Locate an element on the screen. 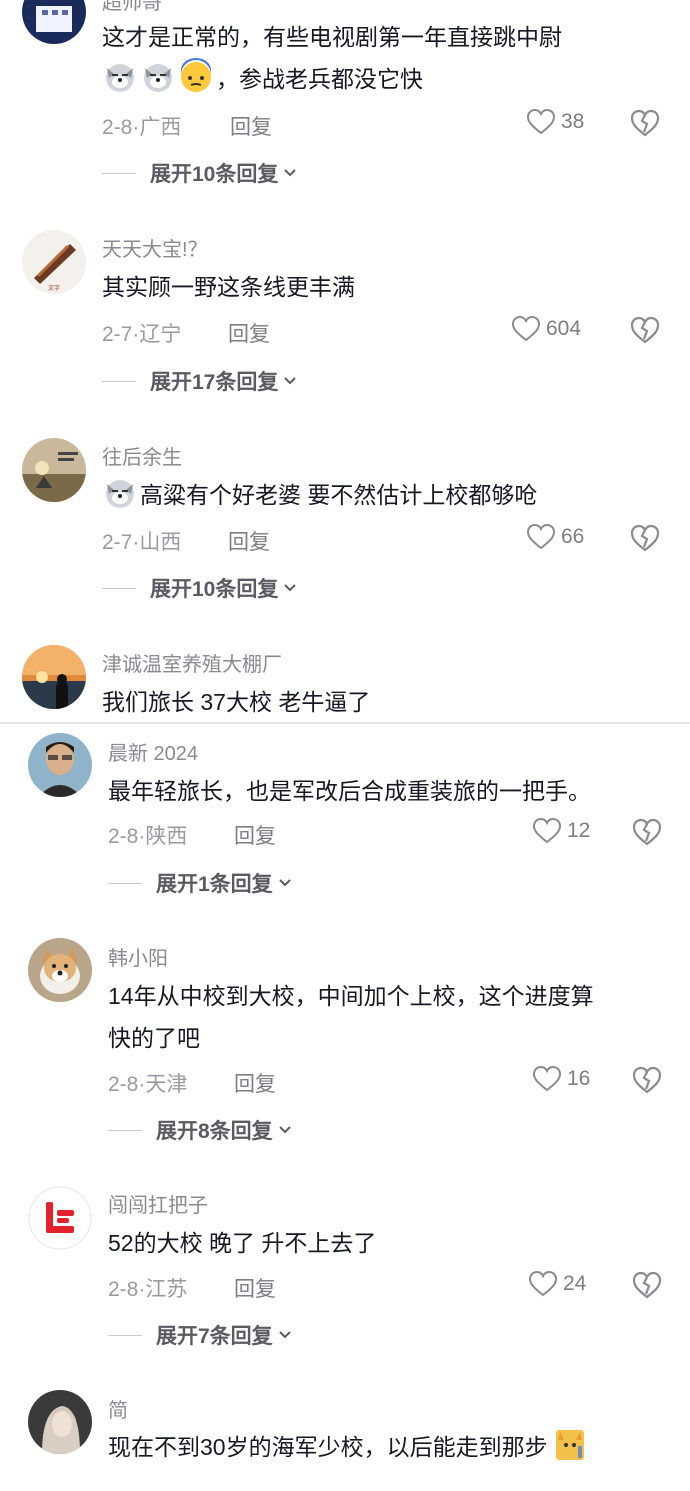 Image resolution: width=690 pixels, height=1491 pixels. username: 超帅哥 is located at coordinates (132, 7).